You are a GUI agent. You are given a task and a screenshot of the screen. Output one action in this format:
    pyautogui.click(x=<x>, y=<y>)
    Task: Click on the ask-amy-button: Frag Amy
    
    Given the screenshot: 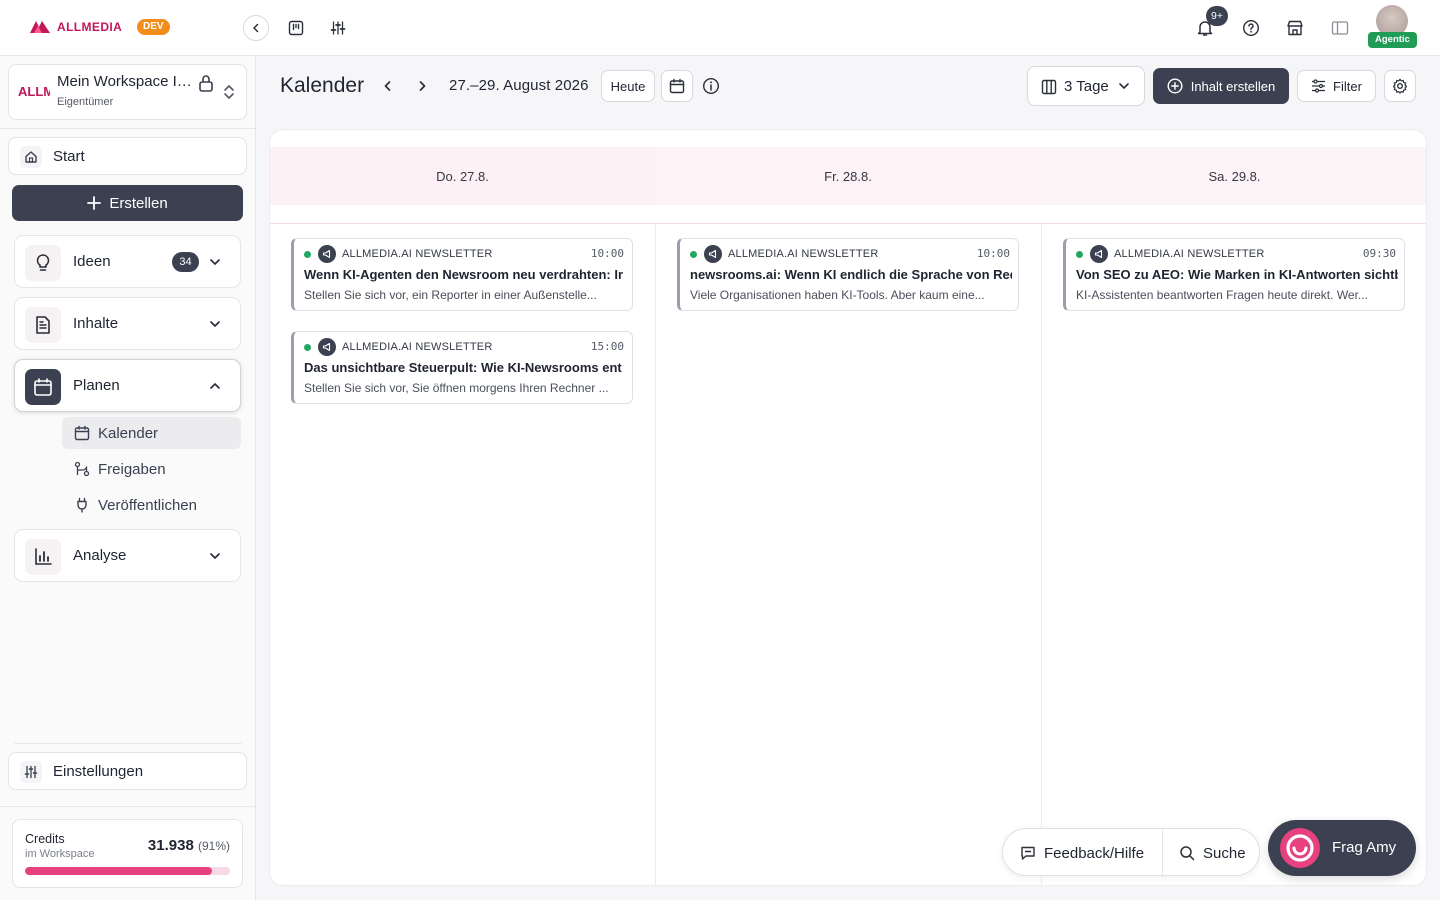 What is the action you would take?
    pyautogui.click(x=1342, y=848)
    